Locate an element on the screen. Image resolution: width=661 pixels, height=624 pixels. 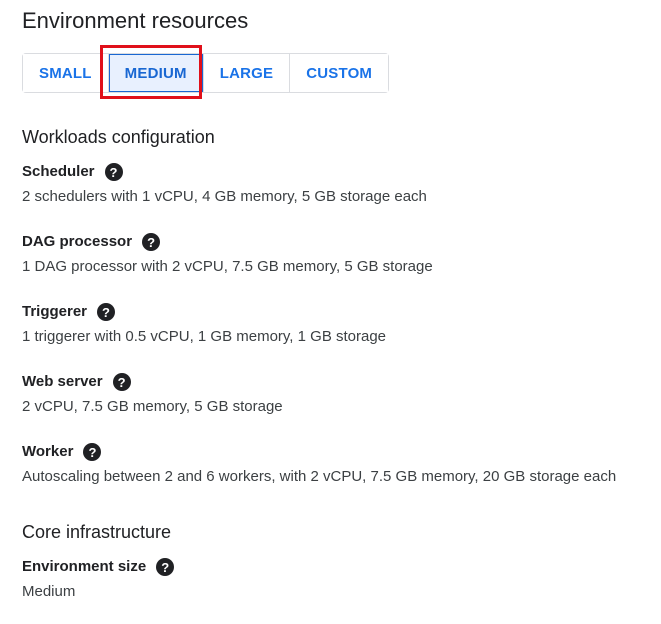
worker-label: Worker is located at coordinates (48, 451).